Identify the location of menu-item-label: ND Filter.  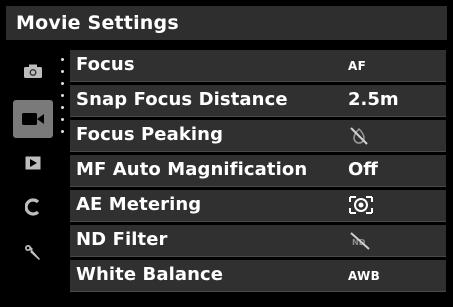
(122, 239).